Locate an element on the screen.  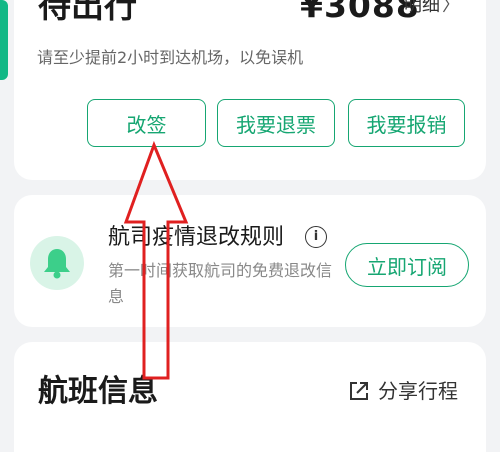
info-icon: i is located at coordinates (316, 237).